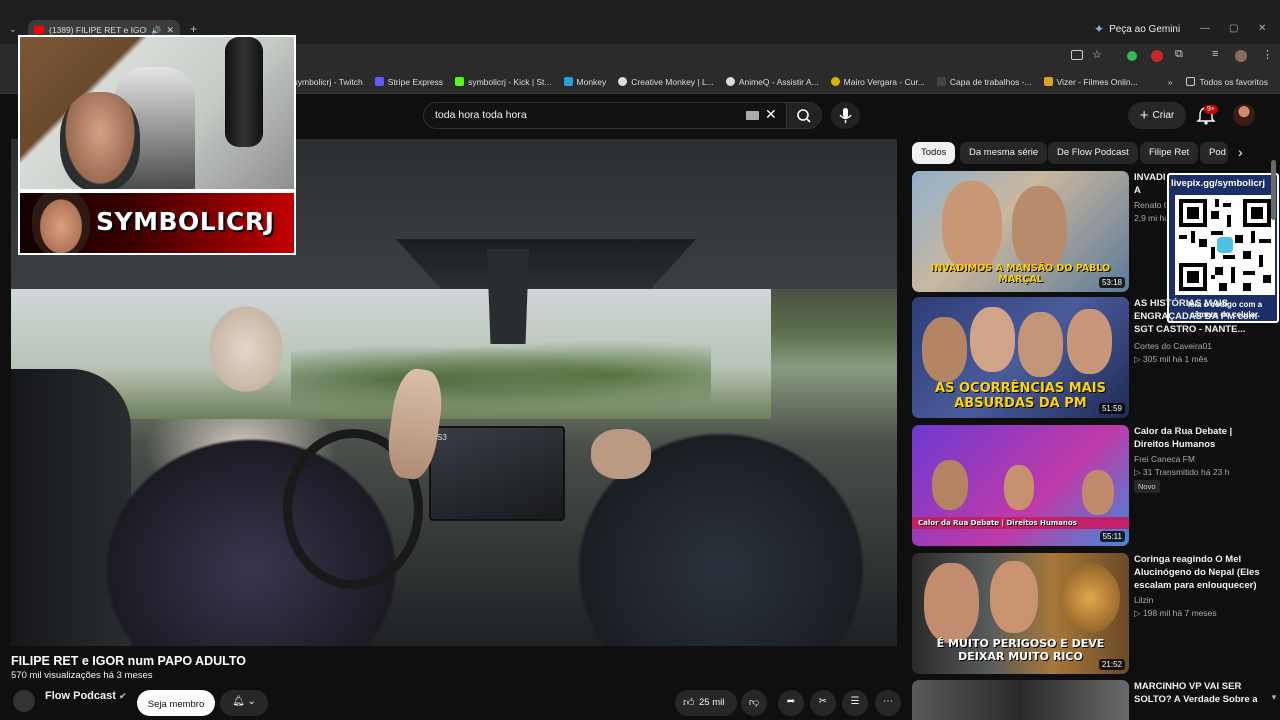 This screenshot has height=720, width=1280. I want to click on tab-list-icon: ⌄, so click(13, 29).